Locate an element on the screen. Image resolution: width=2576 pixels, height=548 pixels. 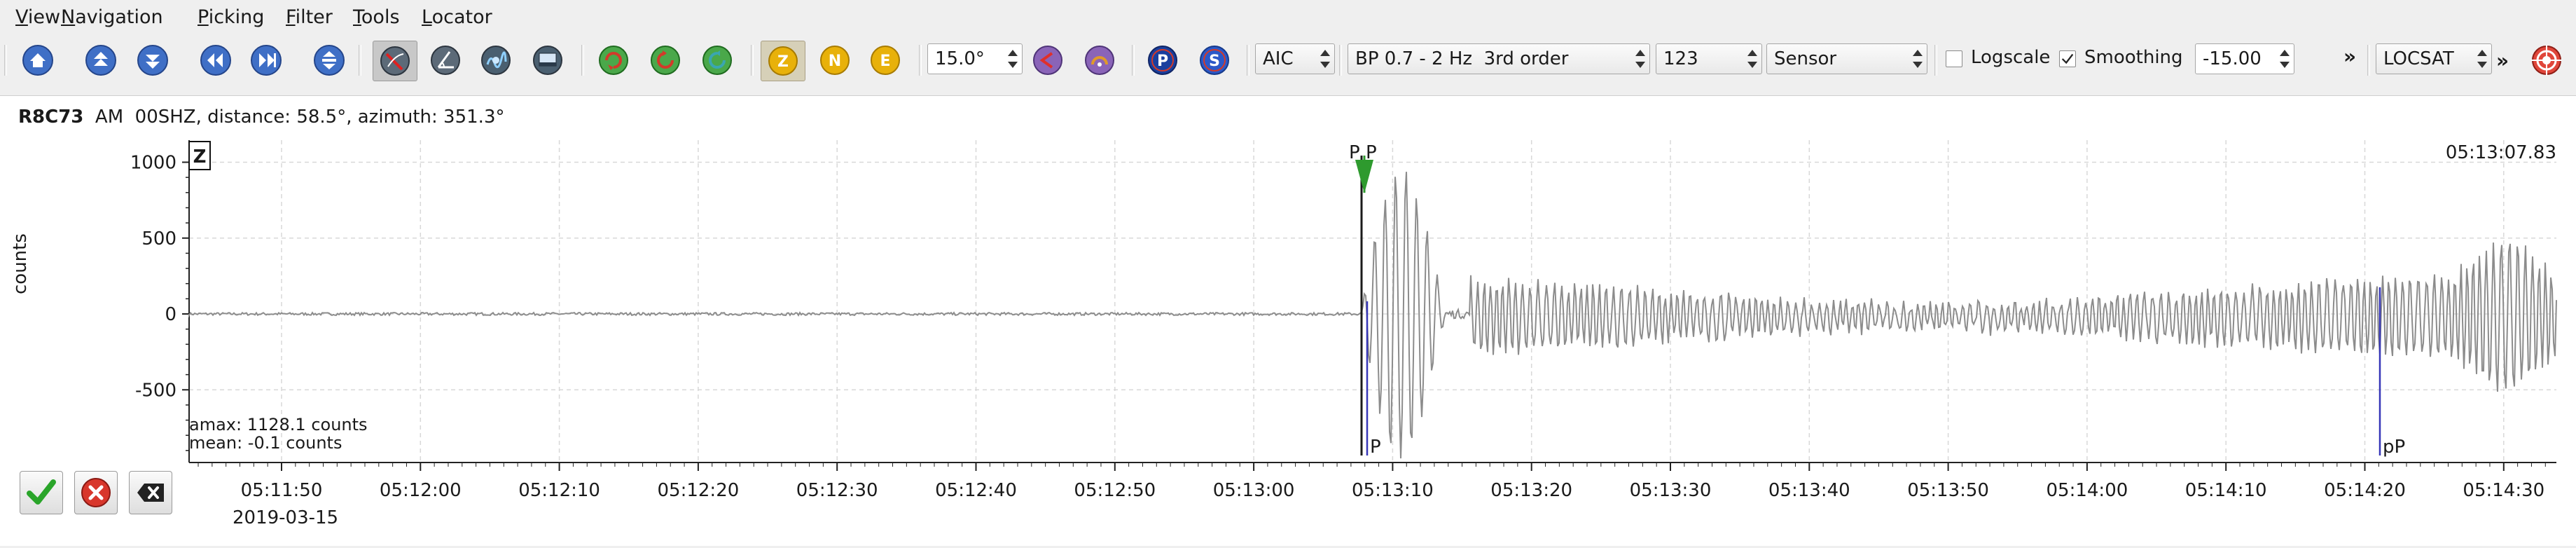
delete-button is located at coordinates (151, 492).